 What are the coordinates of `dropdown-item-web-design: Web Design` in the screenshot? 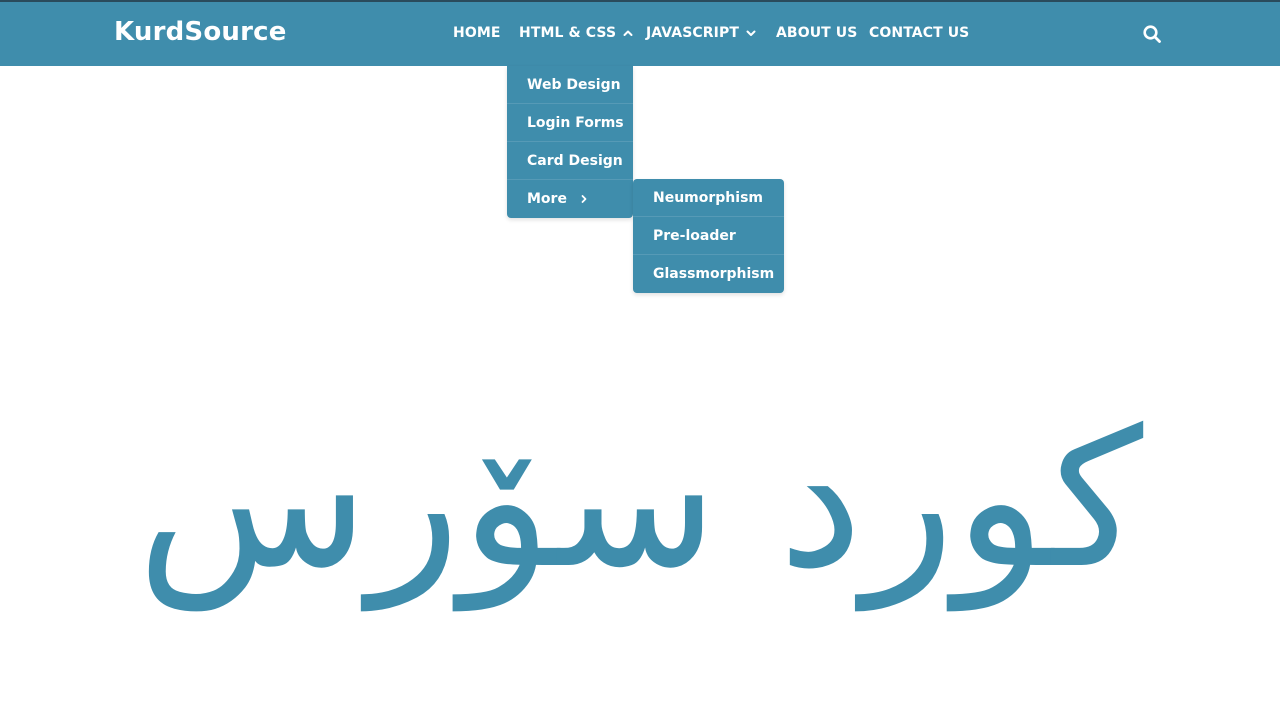 It's located at (570, 85).